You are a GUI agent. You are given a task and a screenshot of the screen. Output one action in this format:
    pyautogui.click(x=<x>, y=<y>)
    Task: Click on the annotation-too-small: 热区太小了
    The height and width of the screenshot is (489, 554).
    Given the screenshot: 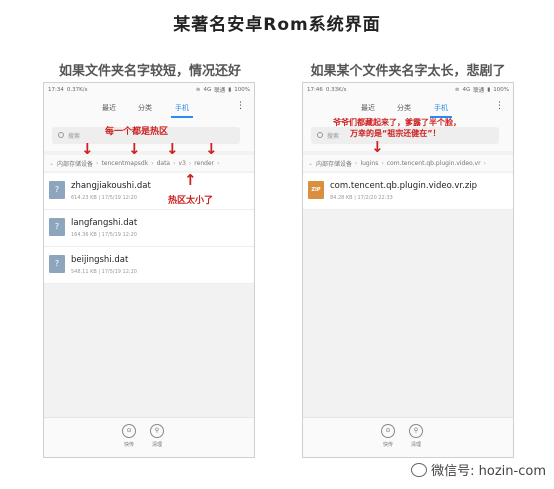 What is the action you would take?
    pyautogui.click(x=191, y=201)
    